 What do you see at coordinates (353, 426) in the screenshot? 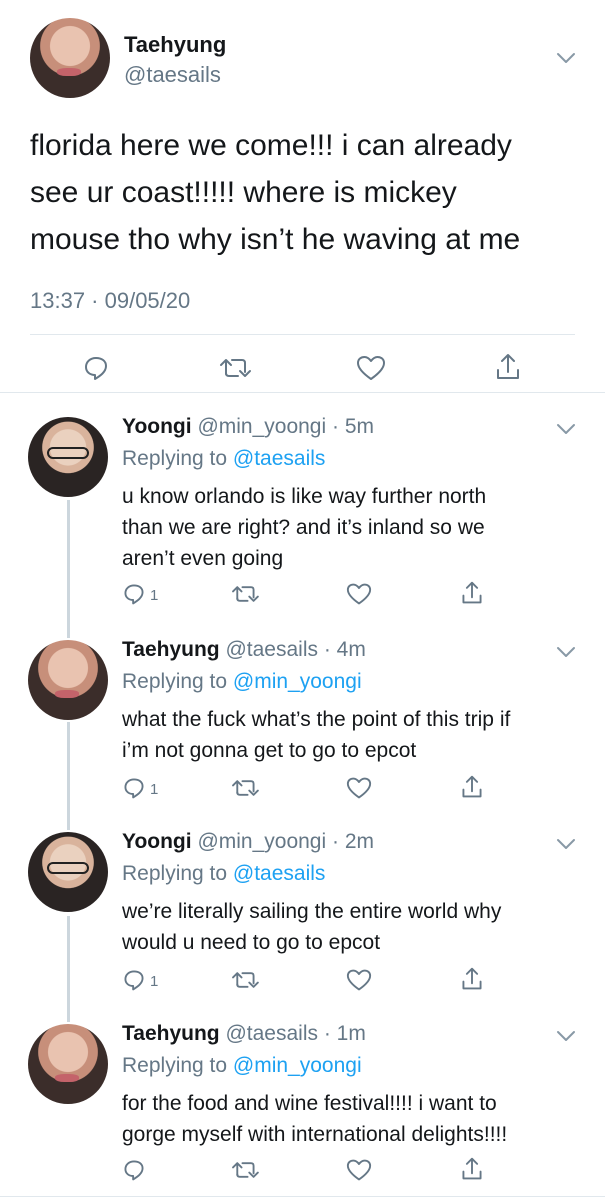
I see `reply-age: · 5m` at bounding box center [353, 426].